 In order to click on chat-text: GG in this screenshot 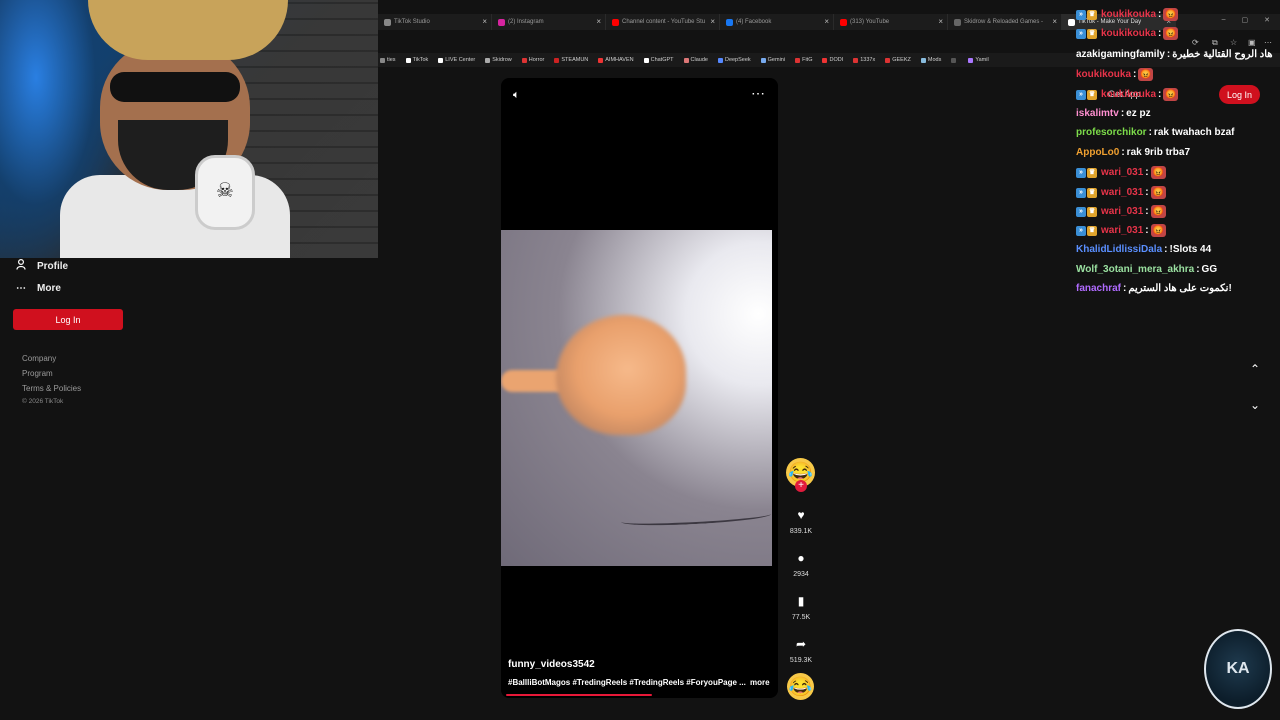, I will do `click(1209, 269)`.